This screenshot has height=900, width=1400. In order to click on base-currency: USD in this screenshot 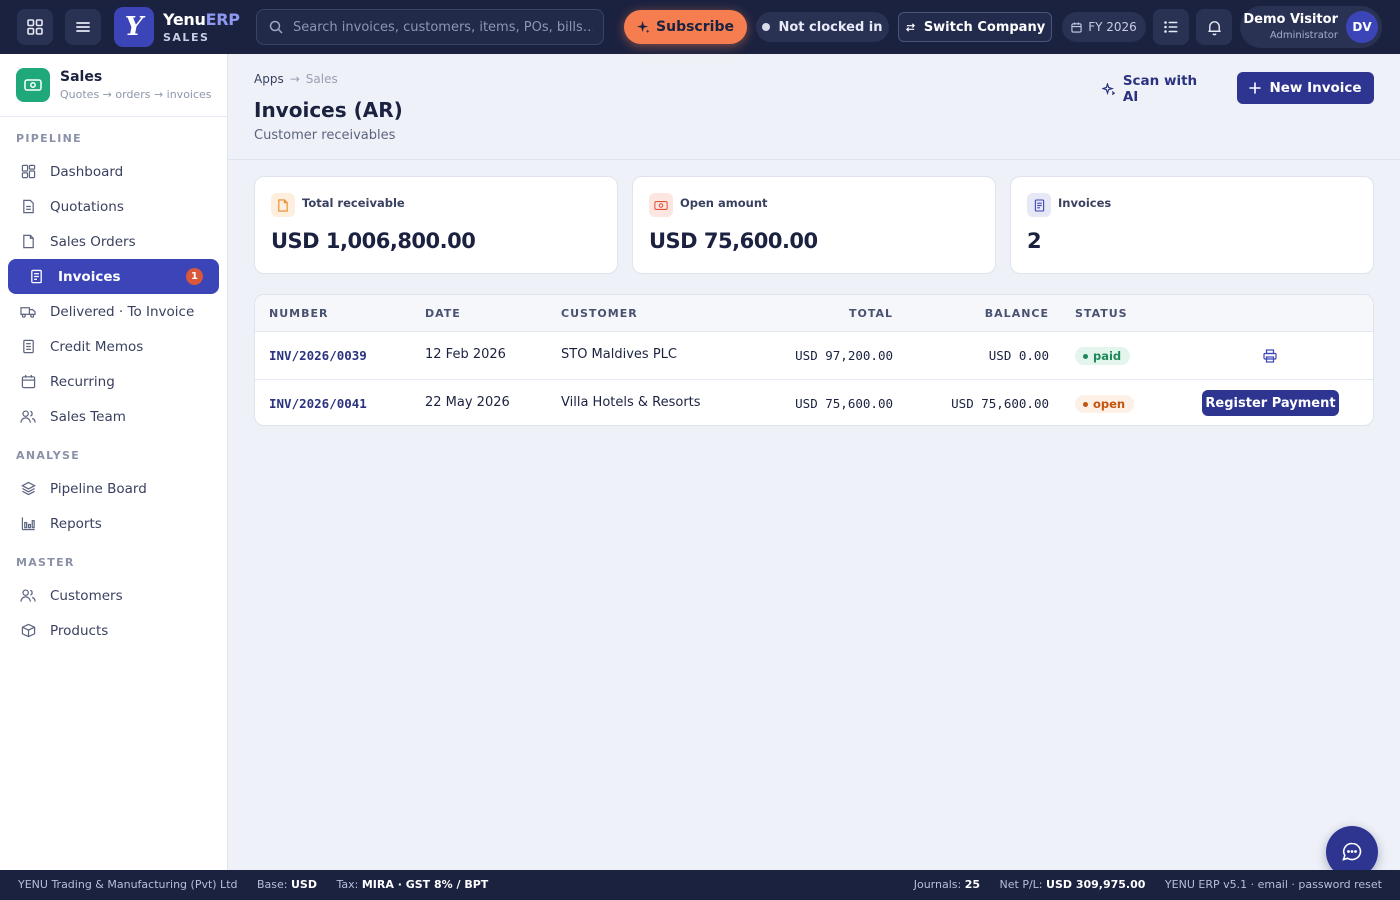, I will do `click(303, 884)`.